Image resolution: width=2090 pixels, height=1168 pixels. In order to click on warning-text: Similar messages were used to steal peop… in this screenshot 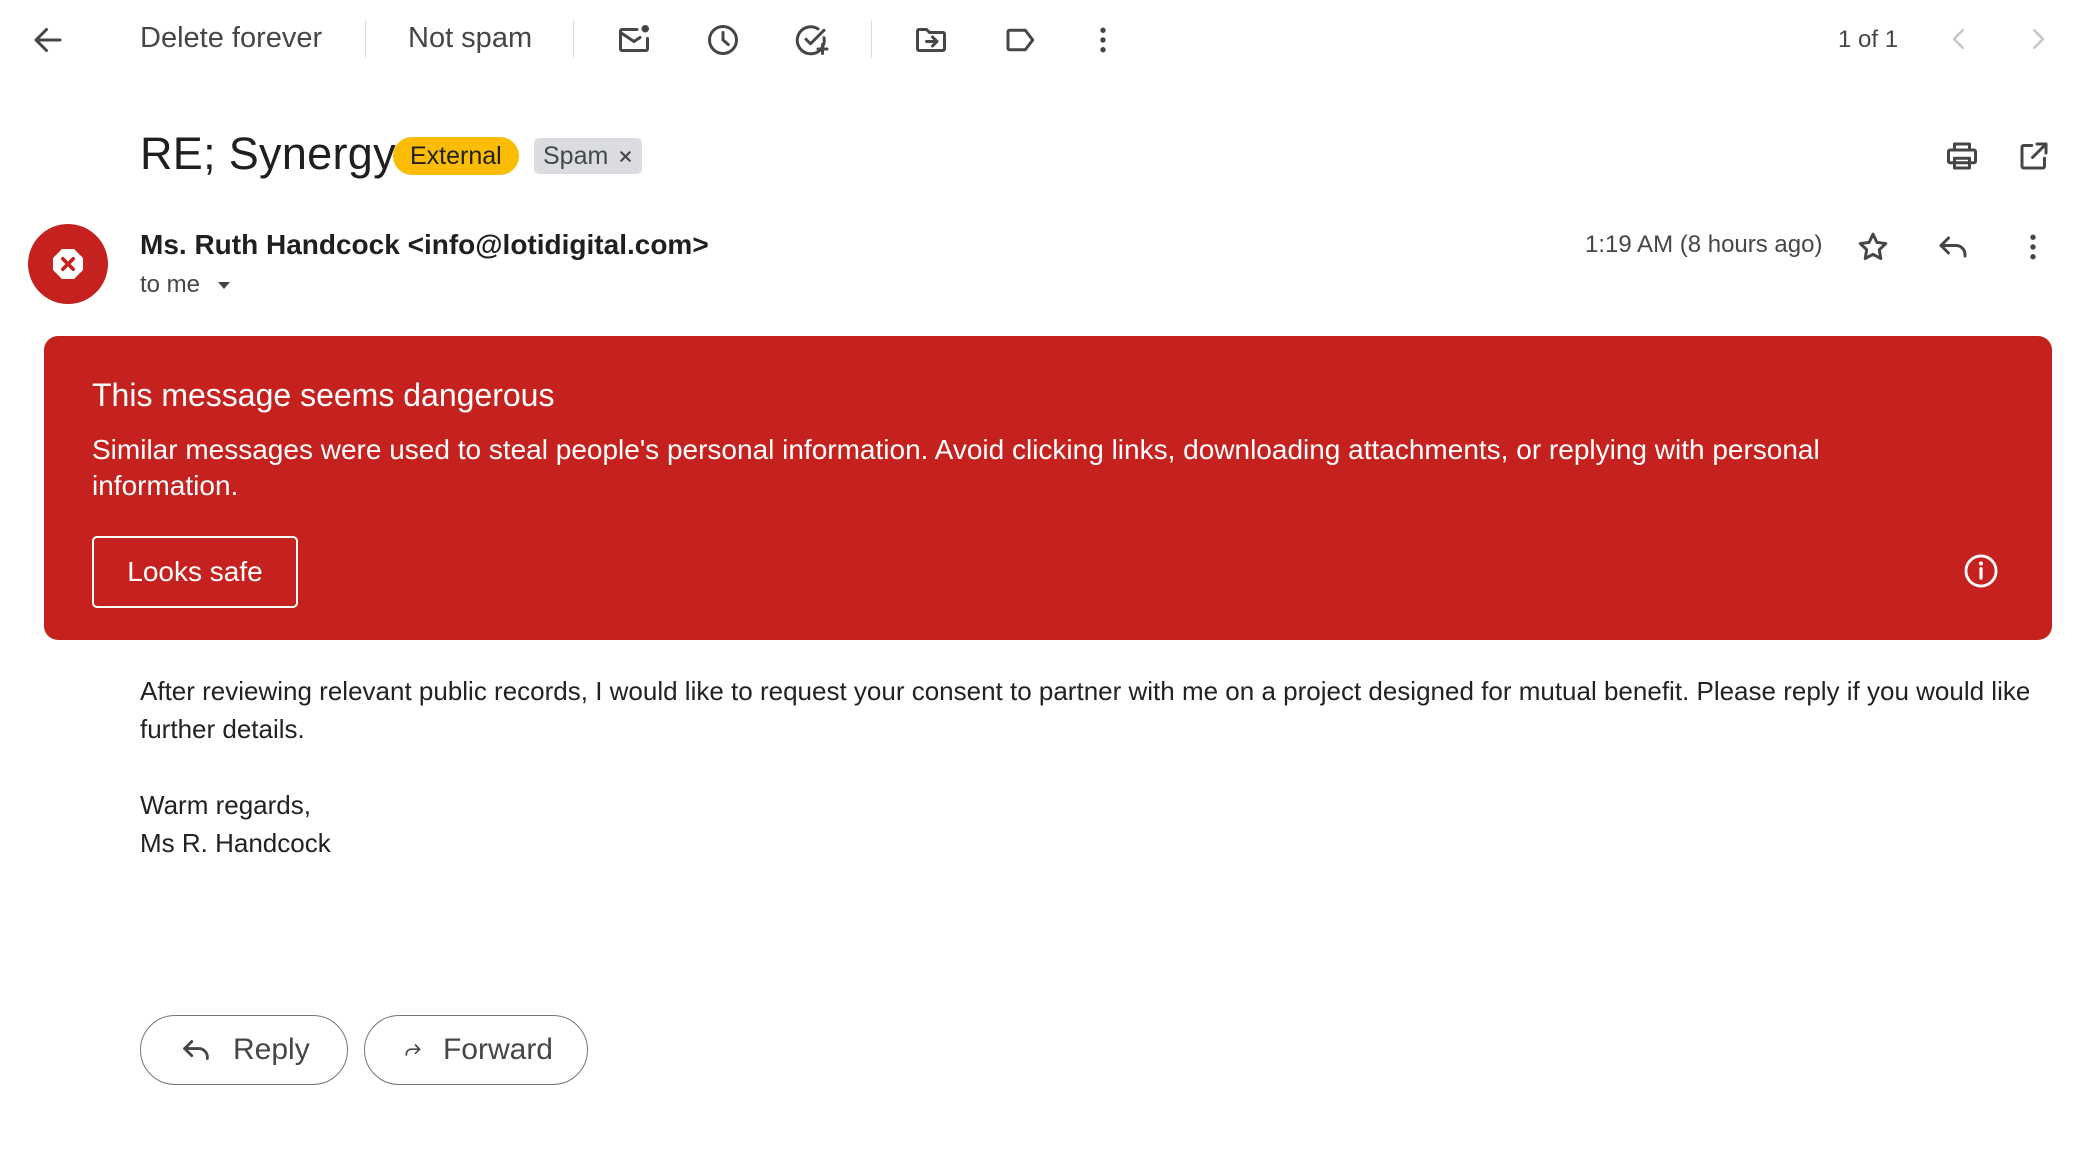, I will do `click(956, 467)`.